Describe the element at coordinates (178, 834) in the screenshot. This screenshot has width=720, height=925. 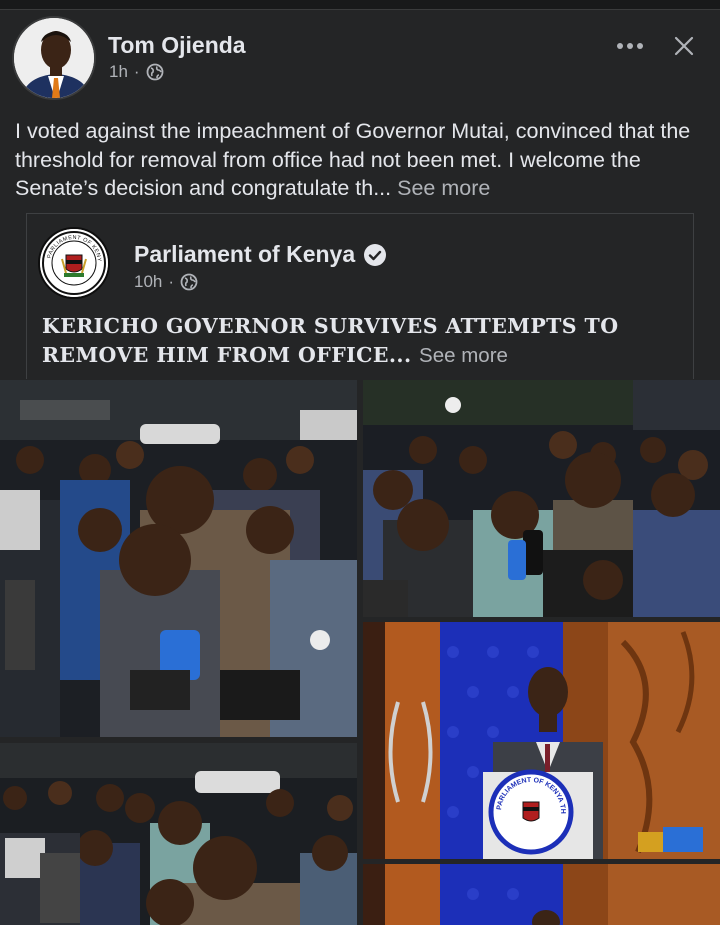
I see `photo-crowd-celebration` at that location.